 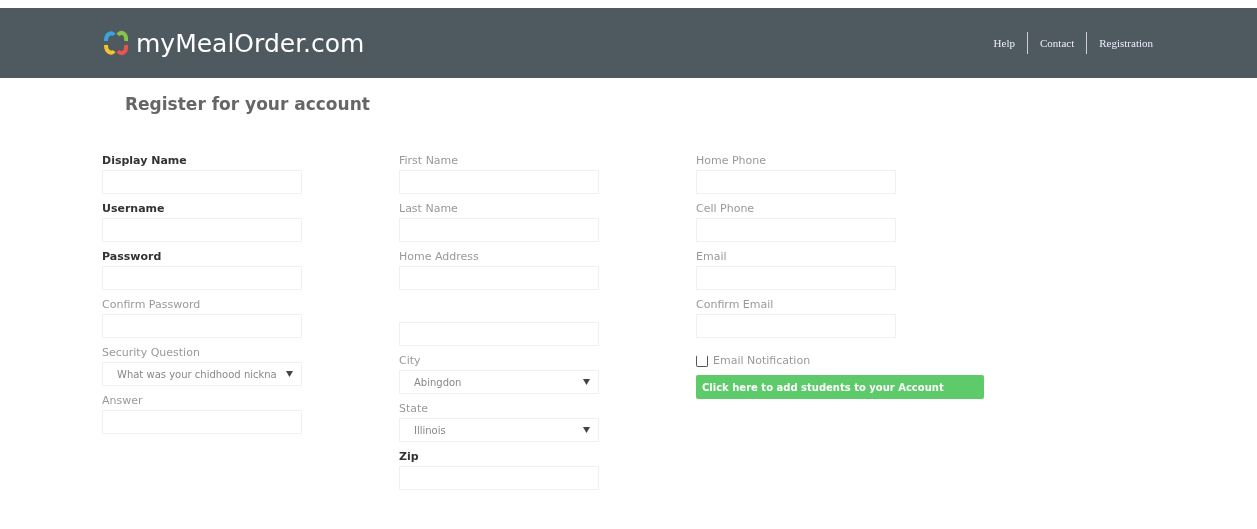 I want to click on field-label: Home Phone, so click(x=732, y=160).